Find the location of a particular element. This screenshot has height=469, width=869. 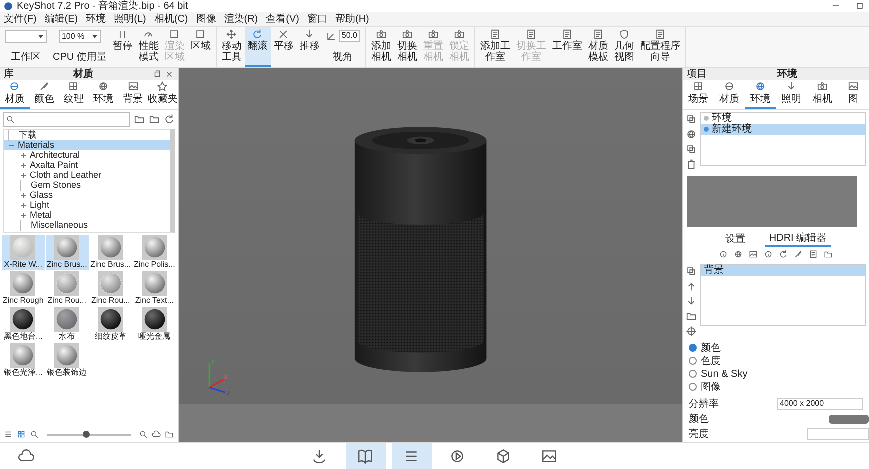

menu-item: 图像 is located at coordinates (206, 19).